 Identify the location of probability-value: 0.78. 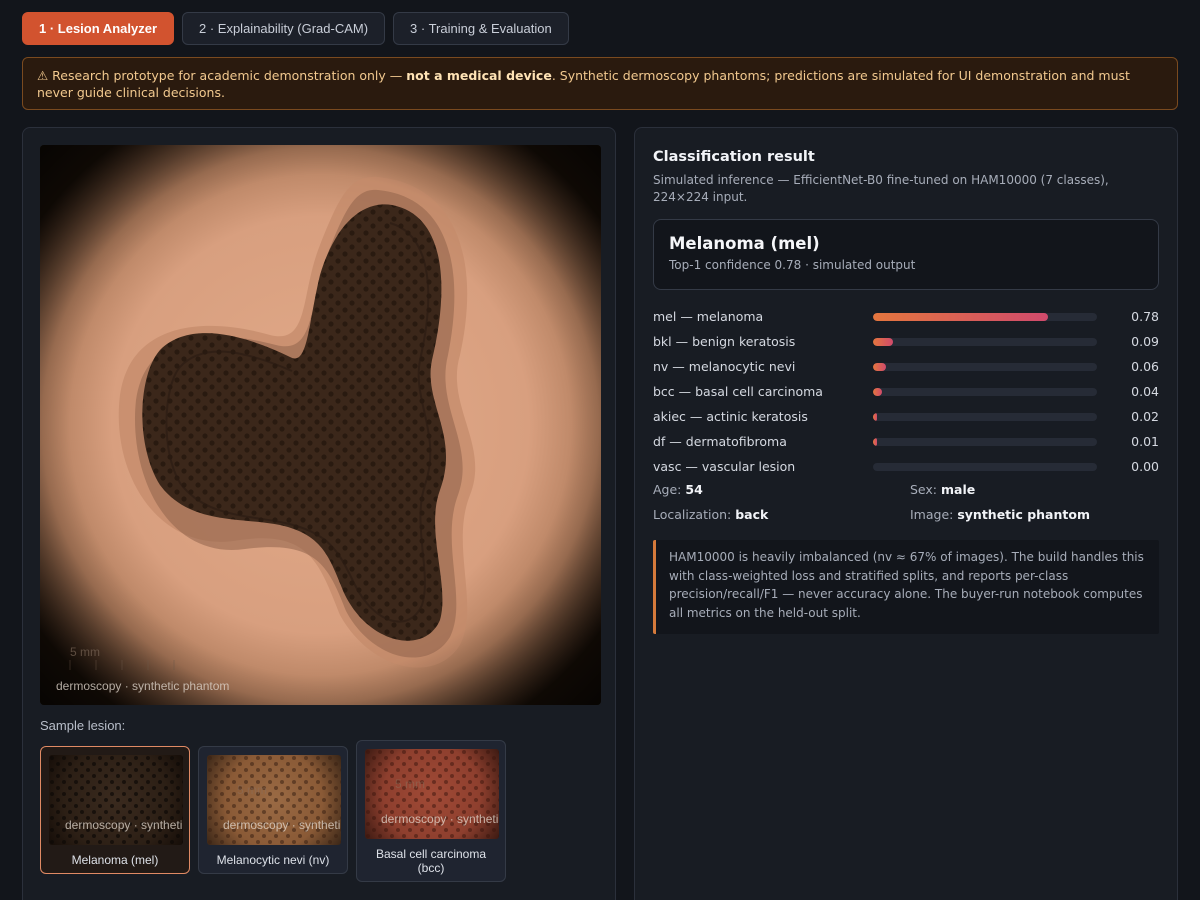
(1145, 316).